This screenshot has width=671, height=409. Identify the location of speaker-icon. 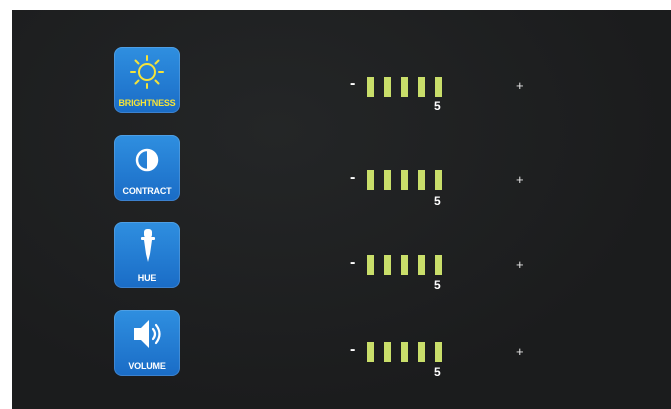
(147, 334).